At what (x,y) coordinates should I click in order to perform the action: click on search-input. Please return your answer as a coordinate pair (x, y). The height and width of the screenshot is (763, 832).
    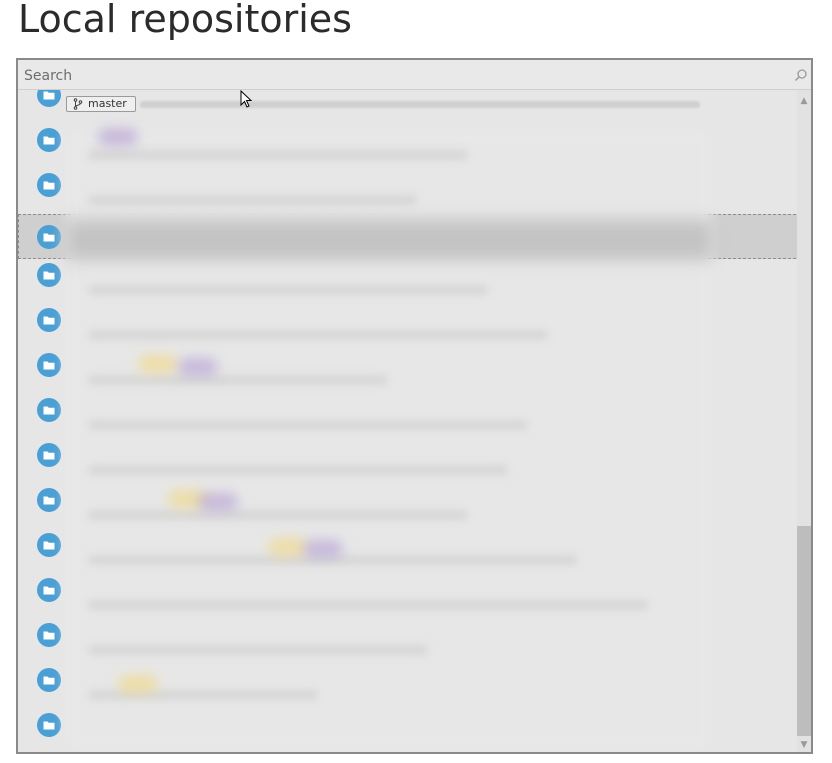
    Looking at the image, I should click on (409, 76).